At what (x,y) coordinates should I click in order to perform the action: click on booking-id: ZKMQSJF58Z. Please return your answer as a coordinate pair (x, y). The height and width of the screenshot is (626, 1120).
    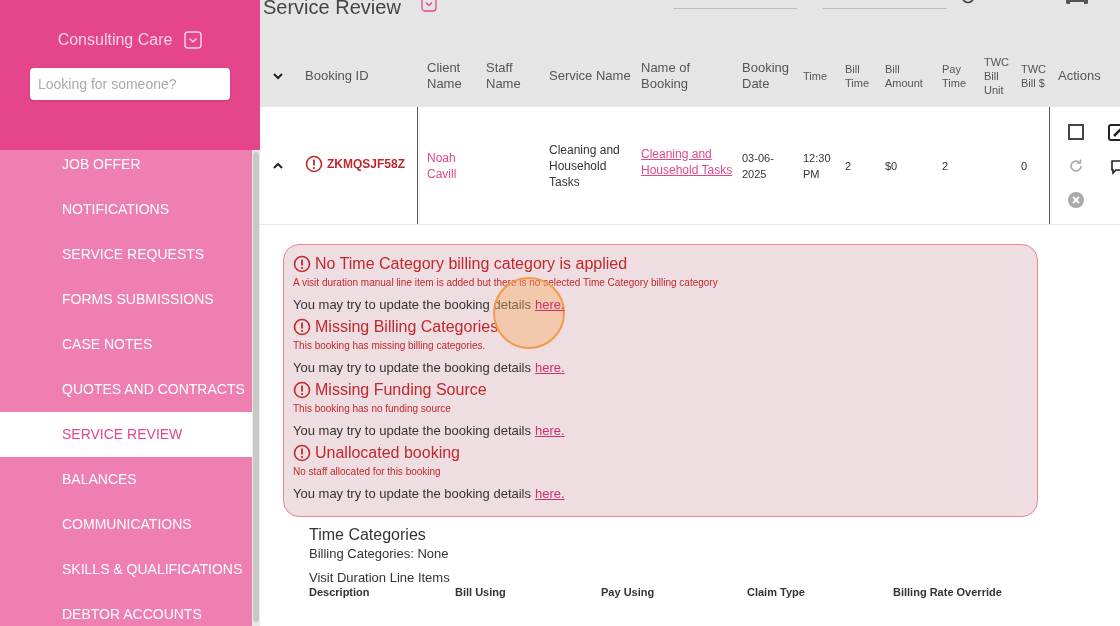
    Looking at the image, I should click on (366, 163).